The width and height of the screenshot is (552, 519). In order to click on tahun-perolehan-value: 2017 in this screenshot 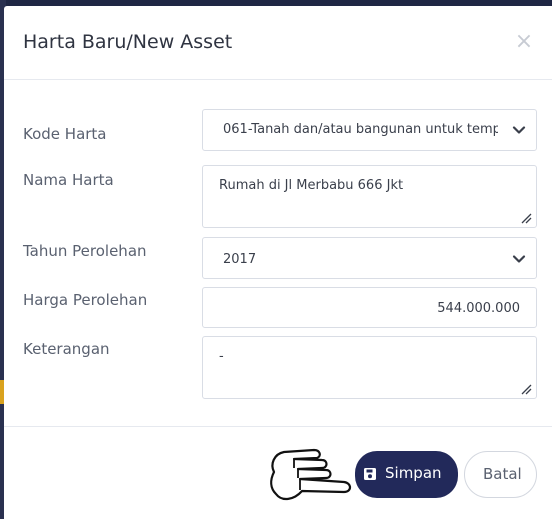, I will do `click(240, 259)`.